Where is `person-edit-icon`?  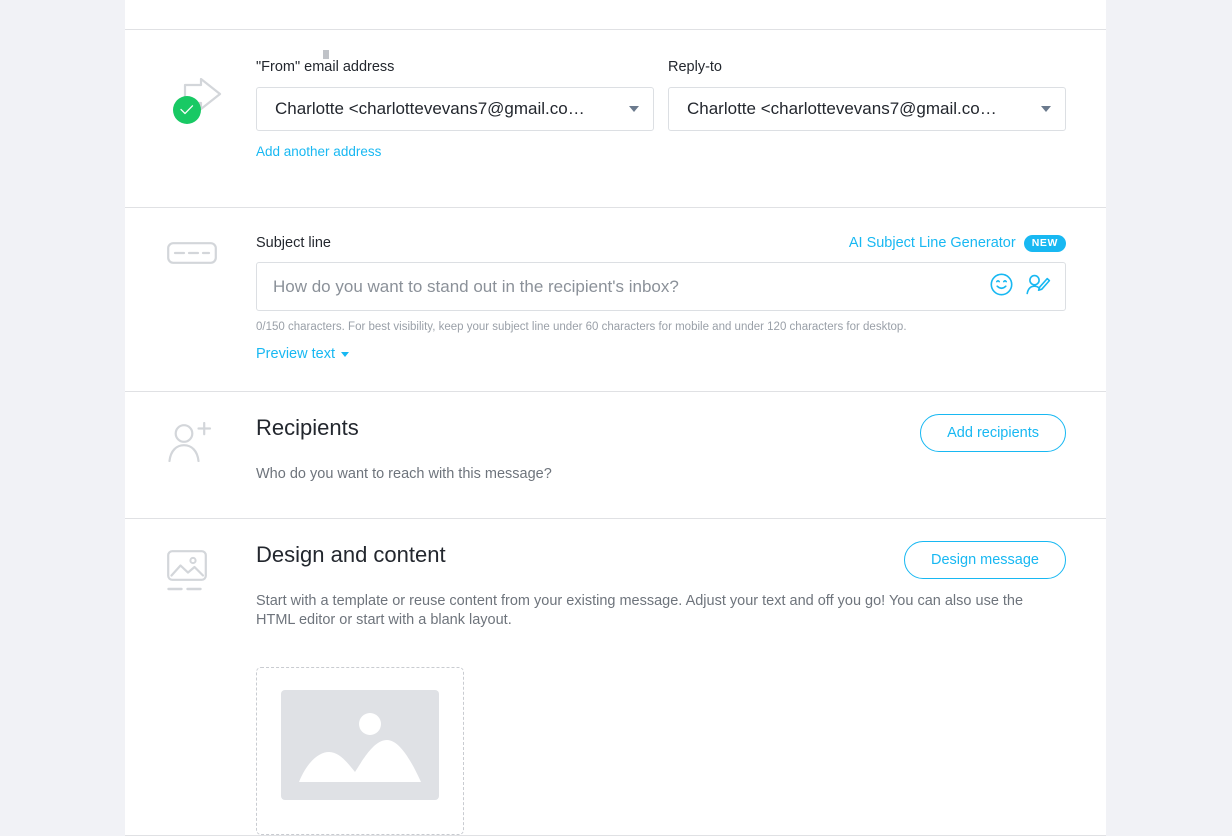
person-edit-icon is located at coordinates (1038, 287).